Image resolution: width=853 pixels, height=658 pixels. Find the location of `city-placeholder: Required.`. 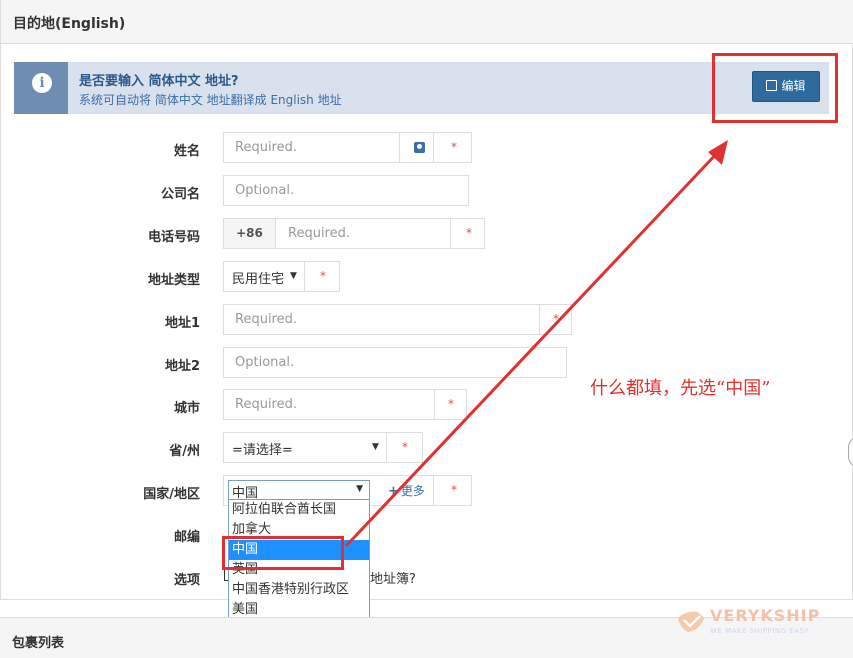

city-placeholder: Required. is located at coordinates (266, 404).